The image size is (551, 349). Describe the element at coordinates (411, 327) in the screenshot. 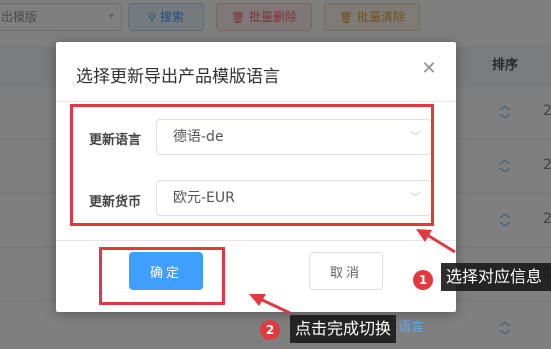

I see `language-link: 语言` at that location.